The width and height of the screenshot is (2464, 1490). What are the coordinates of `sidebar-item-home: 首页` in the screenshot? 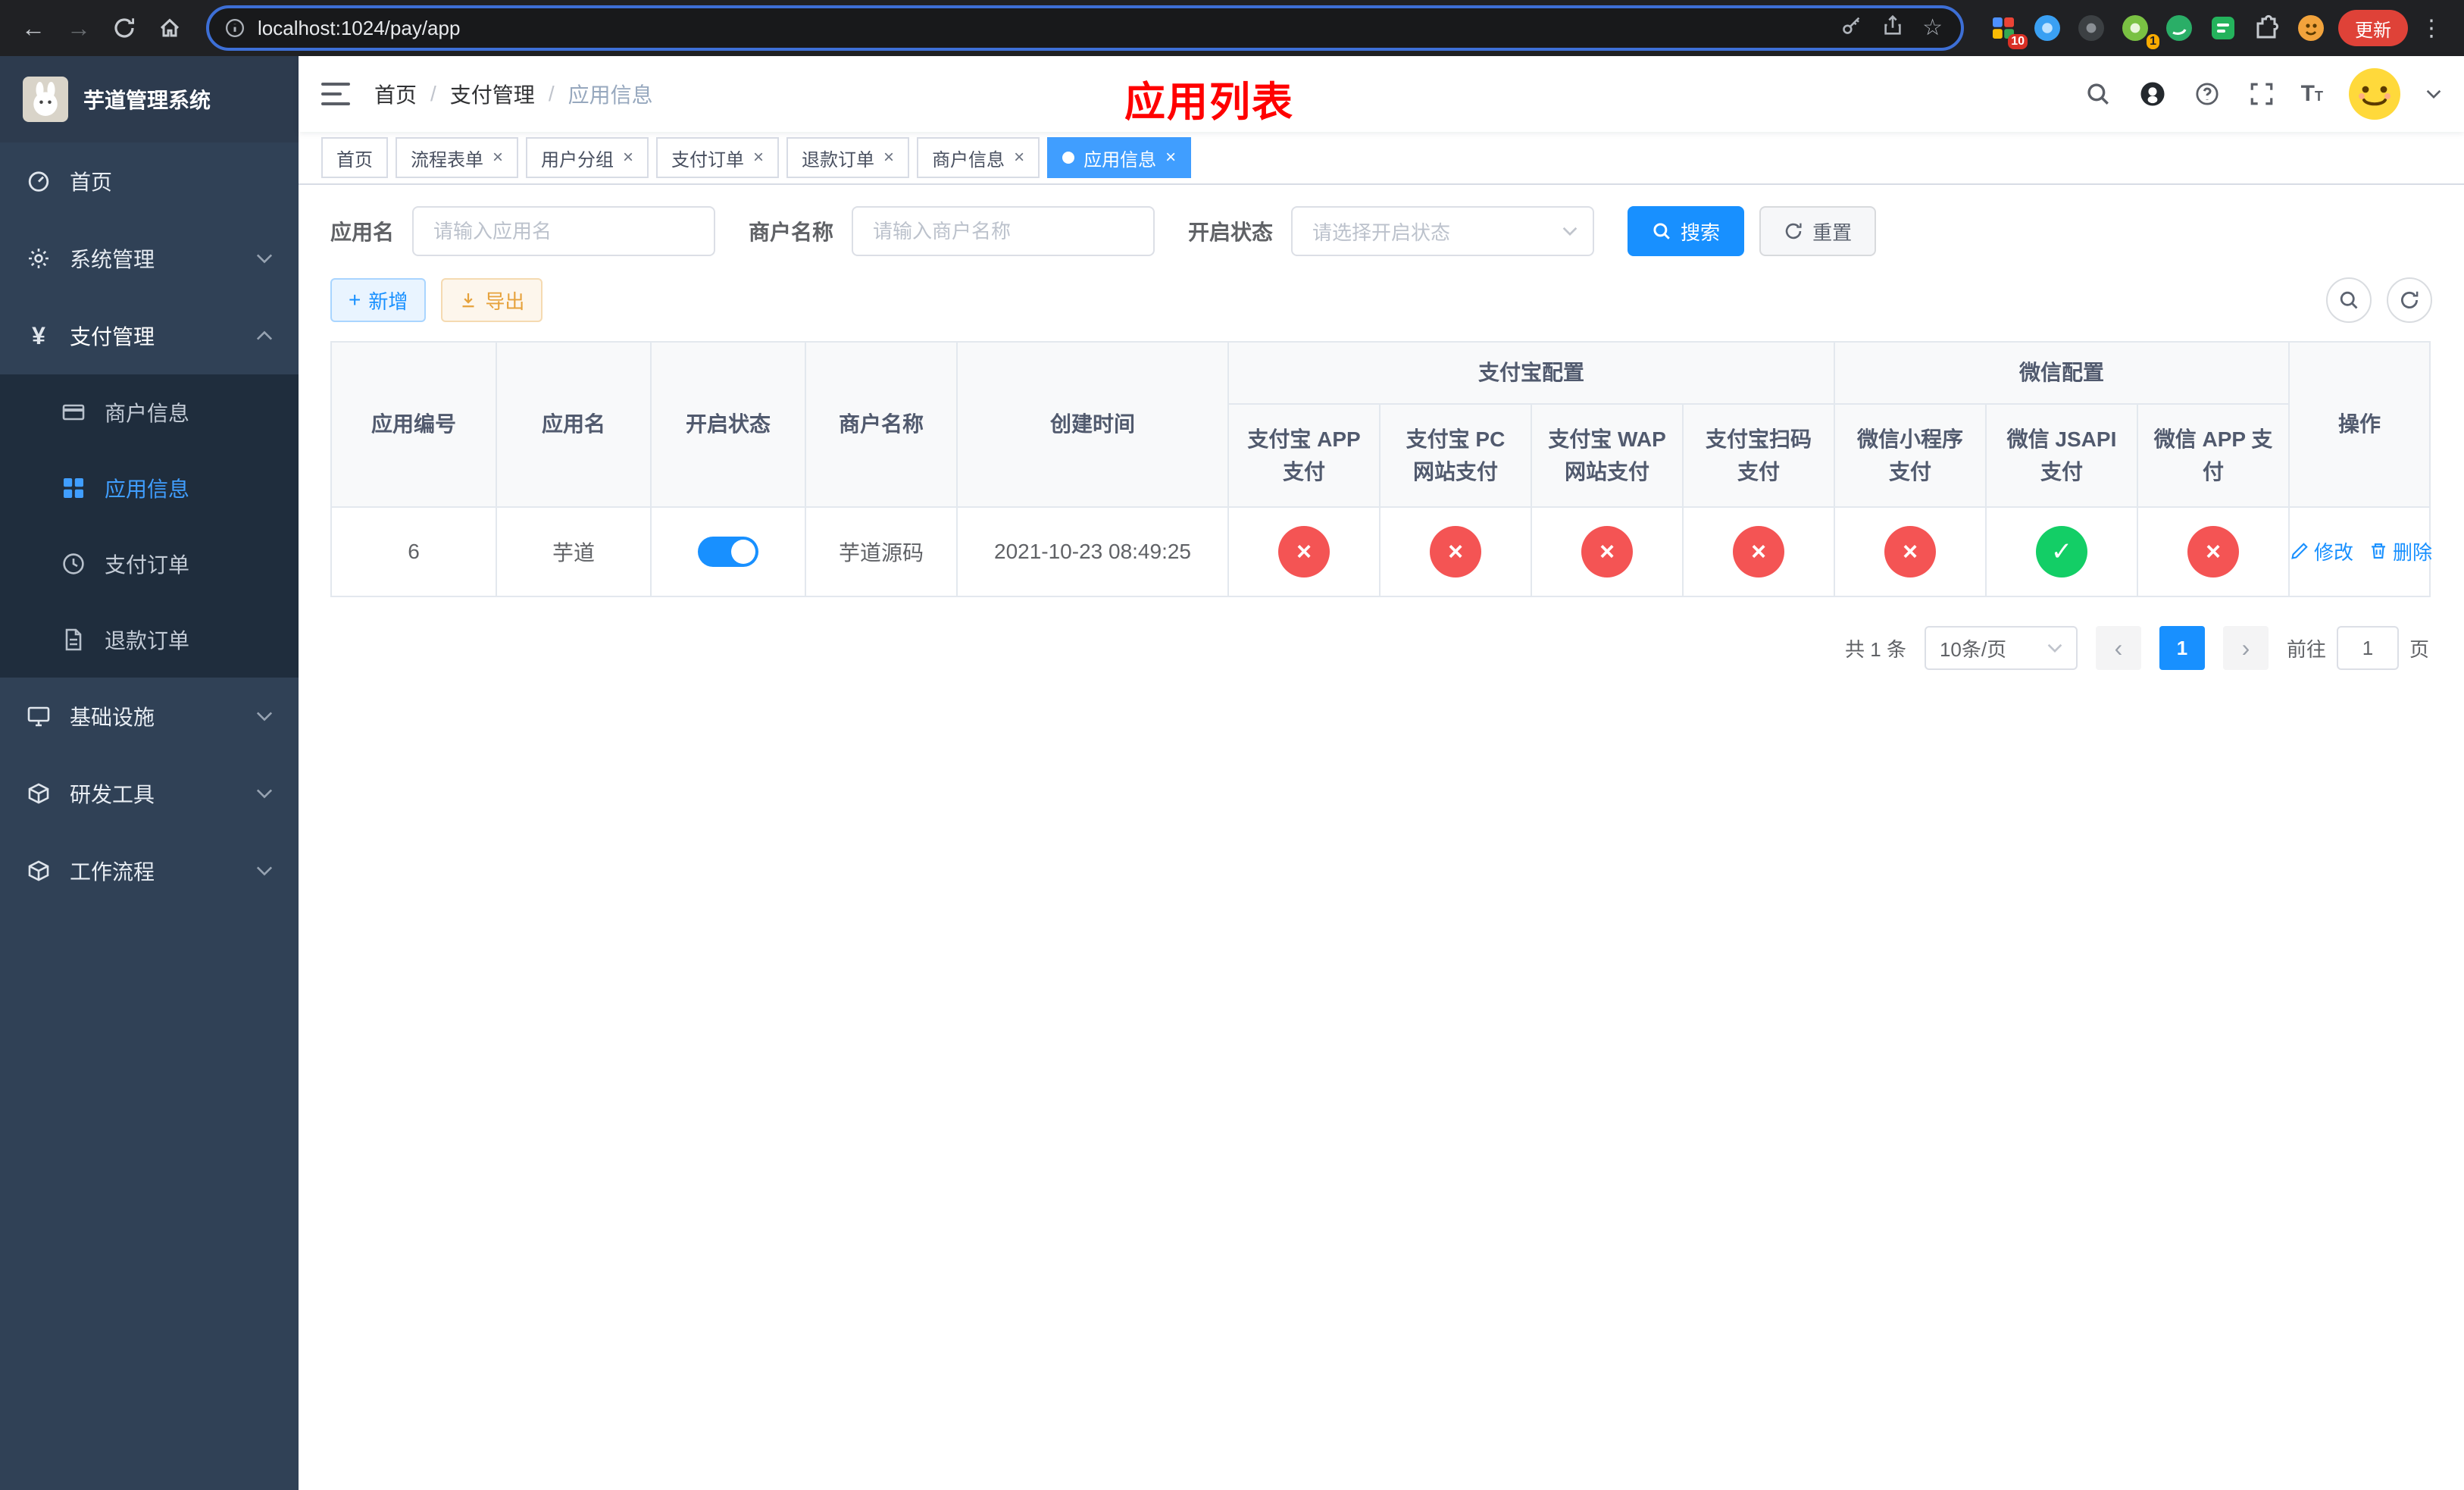 It's located at (149, 181).